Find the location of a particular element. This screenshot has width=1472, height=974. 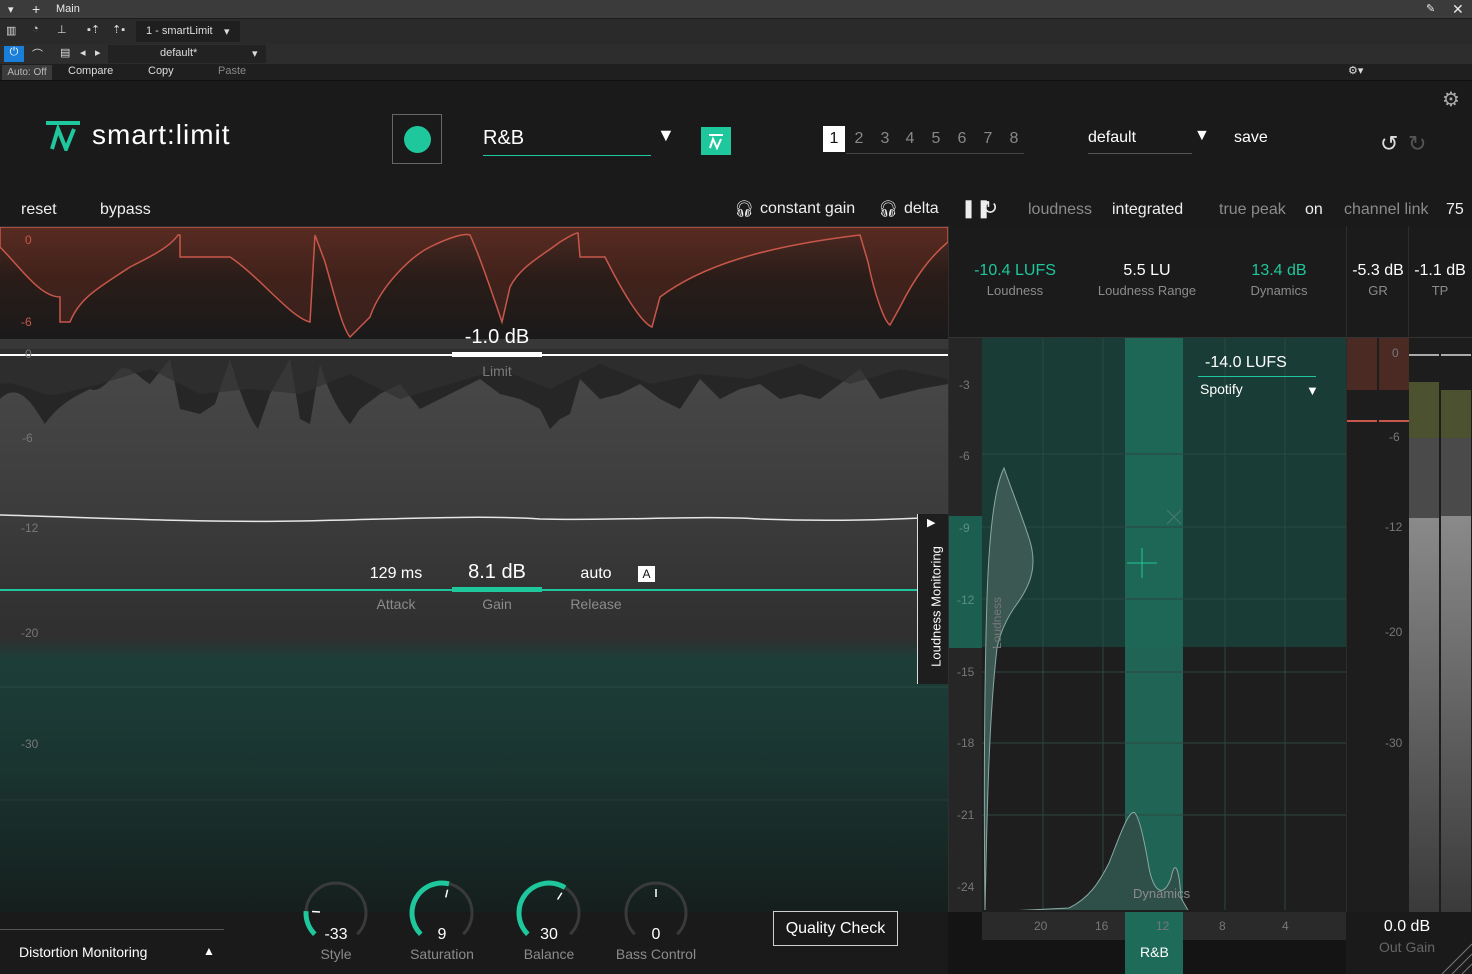

next-preset-icon: ▸ is located at coordinates (98, 52).